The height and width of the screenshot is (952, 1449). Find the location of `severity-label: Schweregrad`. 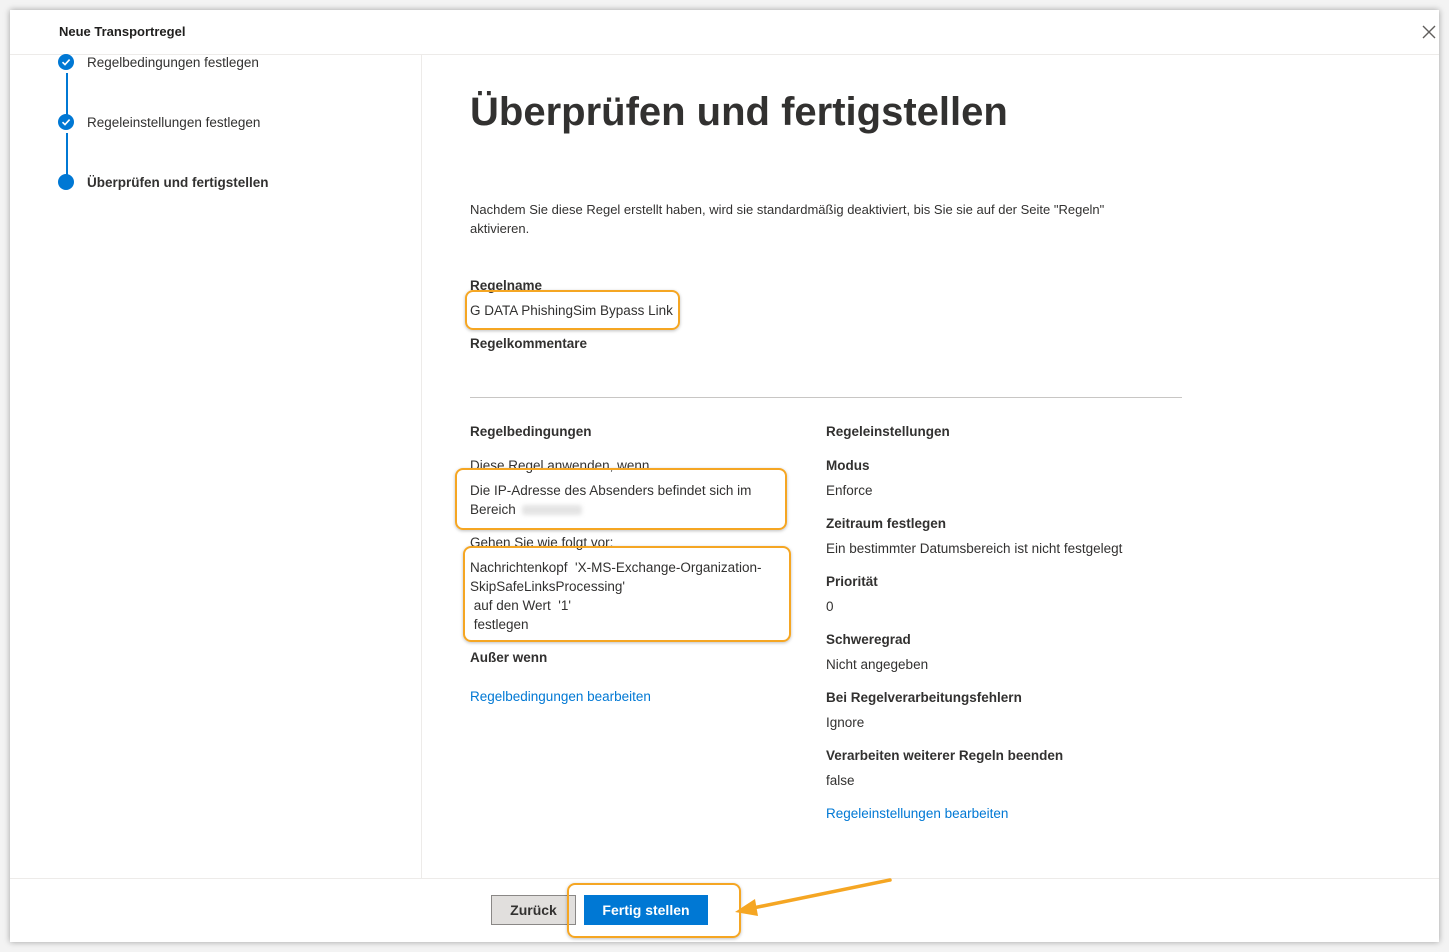

severity-label: Schweregrad is located at coordinates (868, 639).